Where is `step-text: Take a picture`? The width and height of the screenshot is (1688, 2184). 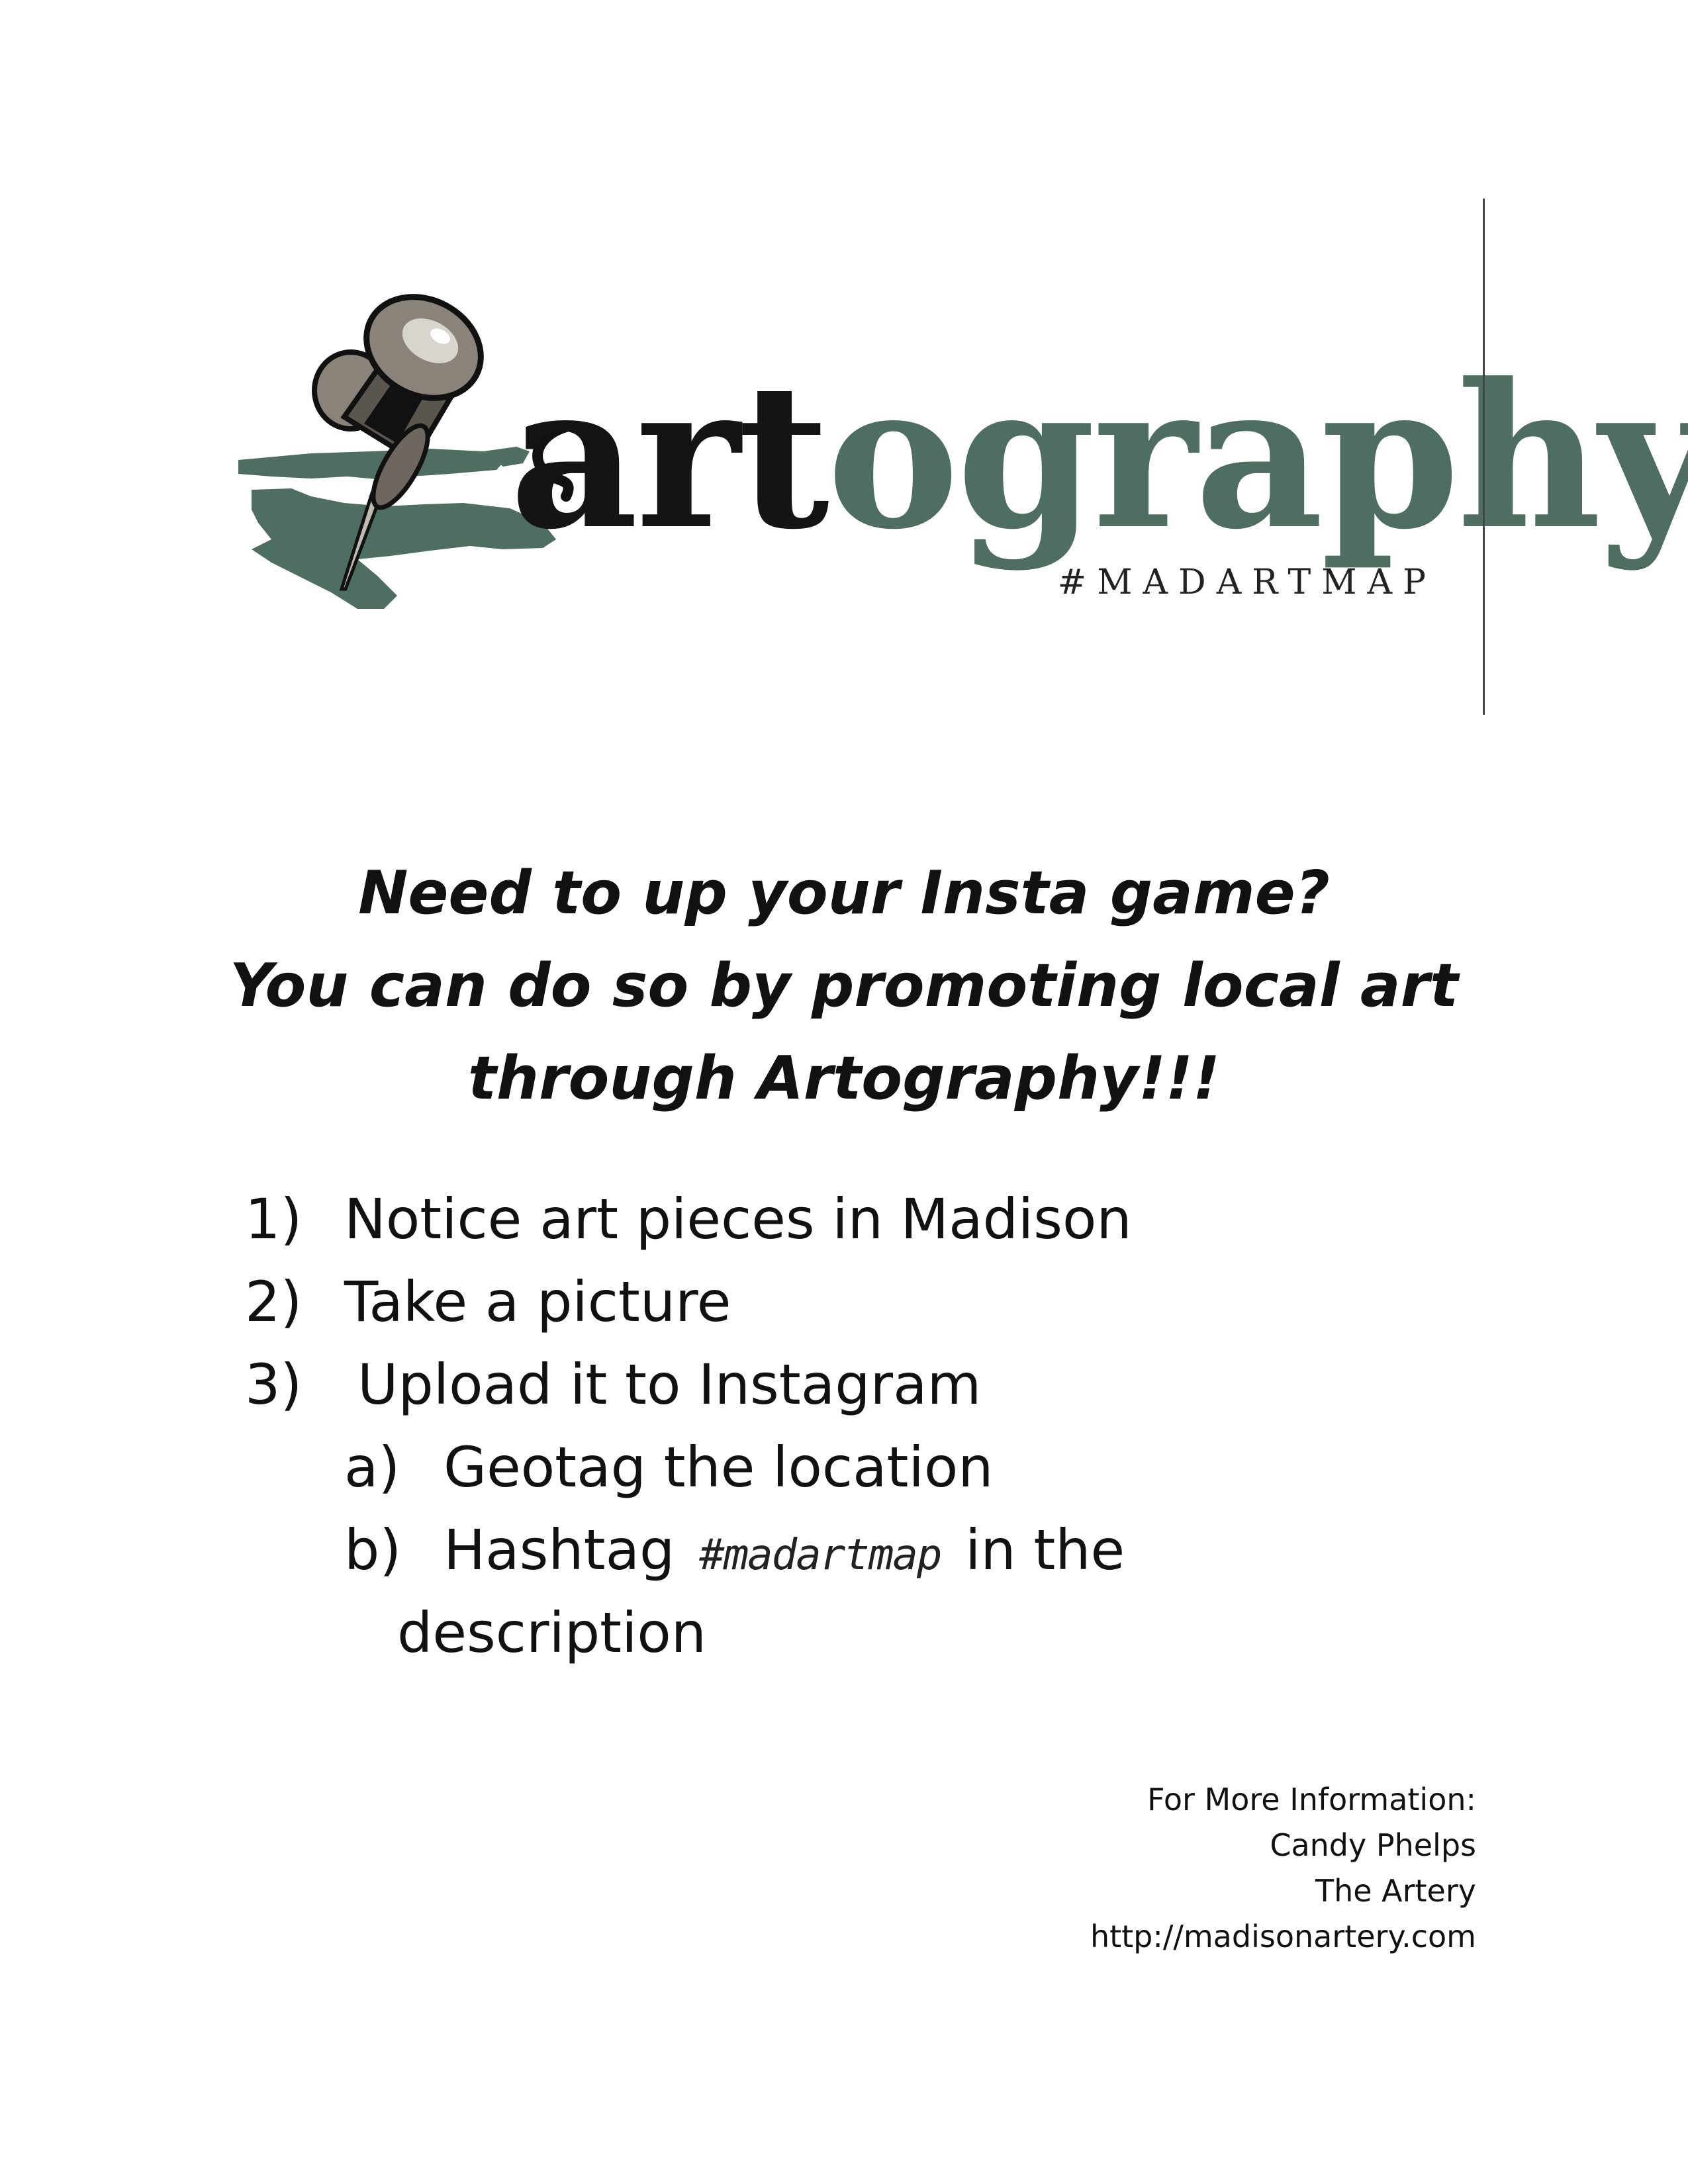 step-text: Take a picture is located at coordinates (537, 1301).